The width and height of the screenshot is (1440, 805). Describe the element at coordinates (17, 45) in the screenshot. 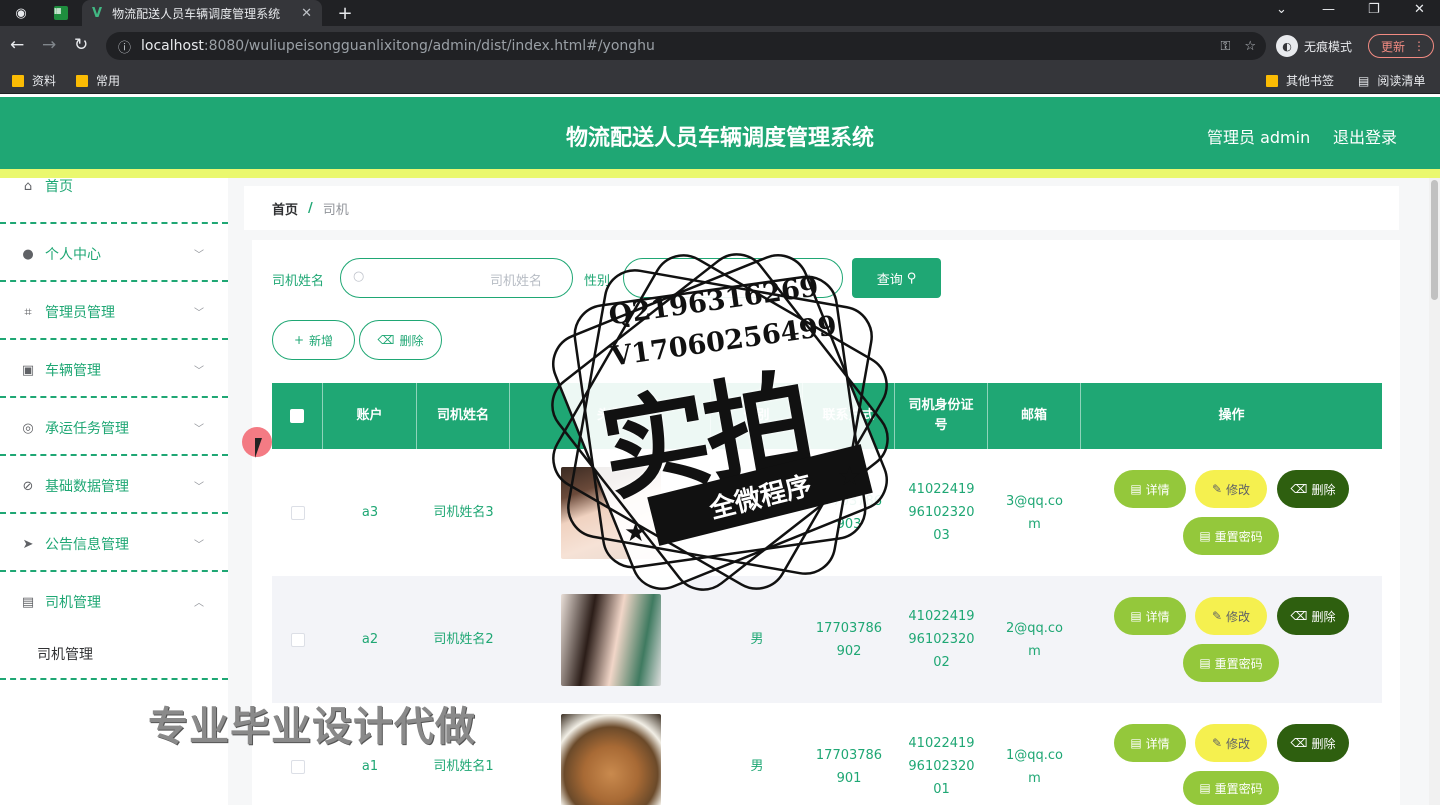

I see `back-icon: ←` at that location.